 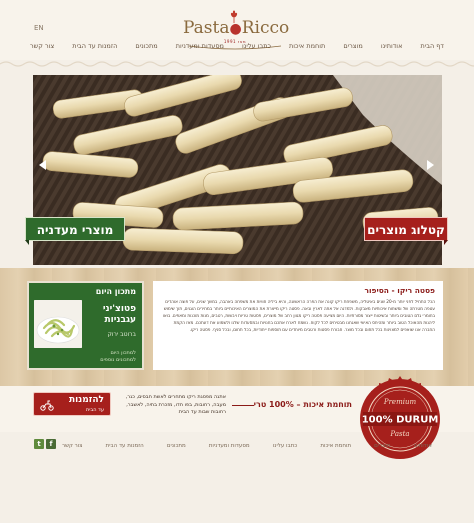 I want to click on order-button-sublabel: עד הבית, so click(x=94, y=410).